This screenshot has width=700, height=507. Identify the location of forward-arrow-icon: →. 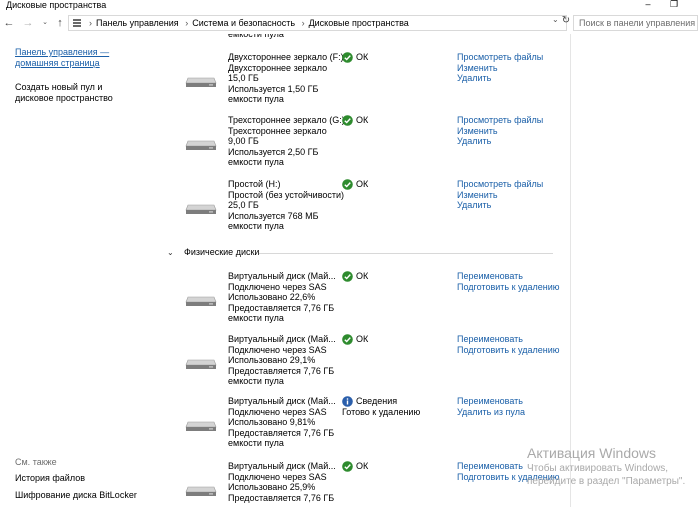
(28, 23).